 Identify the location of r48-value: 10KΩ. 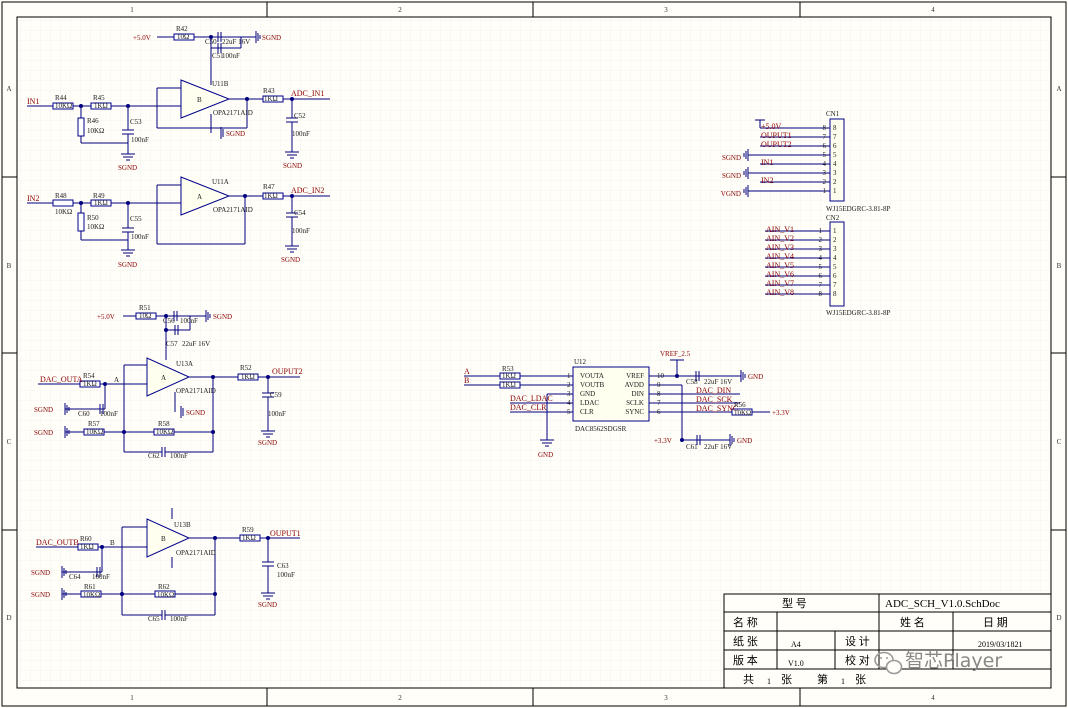
(63, 212).